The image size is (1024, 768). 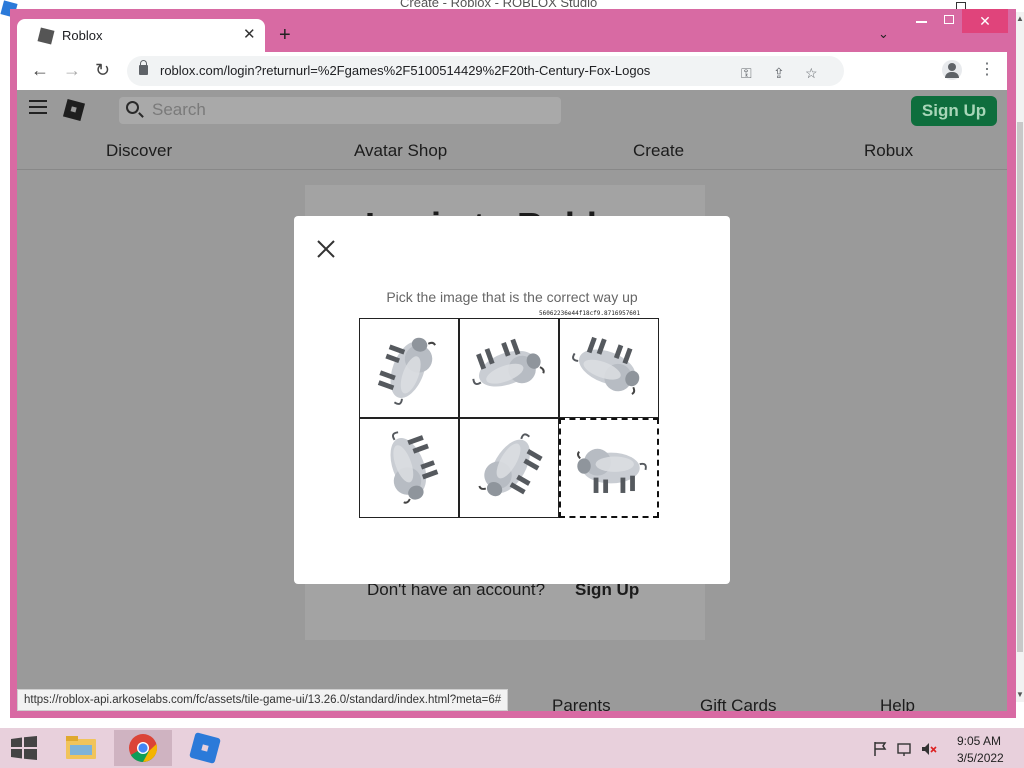 I want to click on taskbar-chrome, so click(x=143, y=748).